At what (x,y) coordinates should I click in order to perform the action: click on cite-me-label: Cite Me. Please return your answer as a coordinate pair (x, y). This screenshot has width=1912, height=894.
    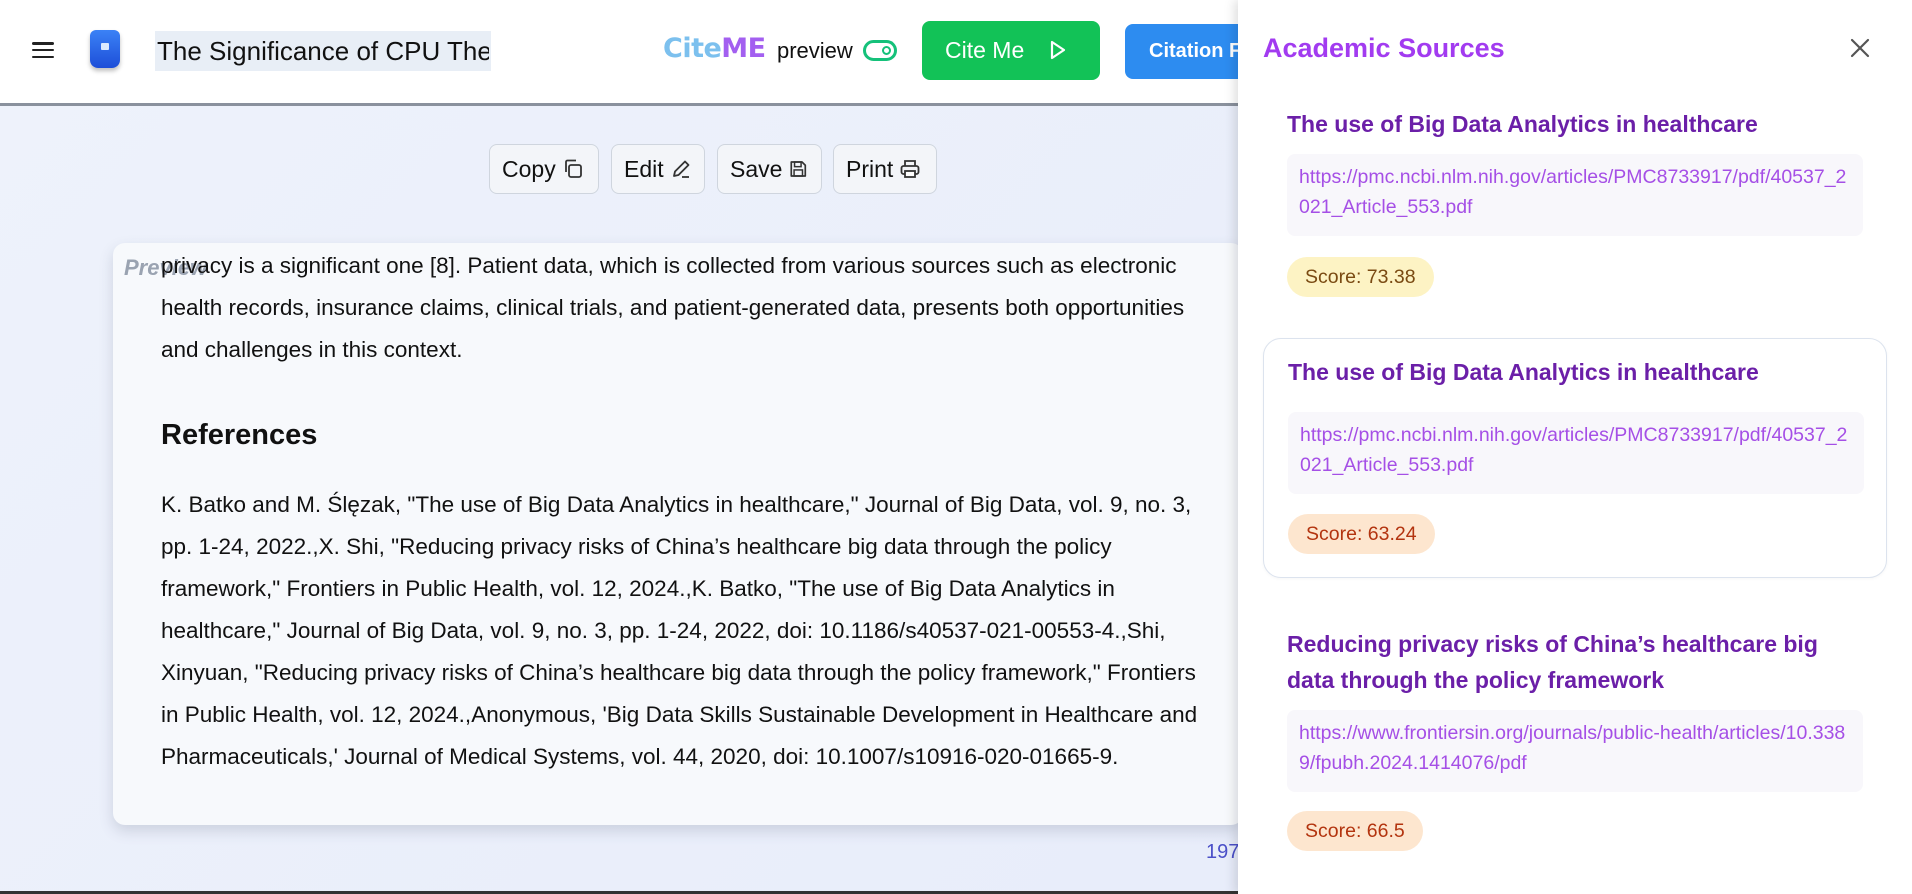
    Looking at the image, I should click on (985, 50).